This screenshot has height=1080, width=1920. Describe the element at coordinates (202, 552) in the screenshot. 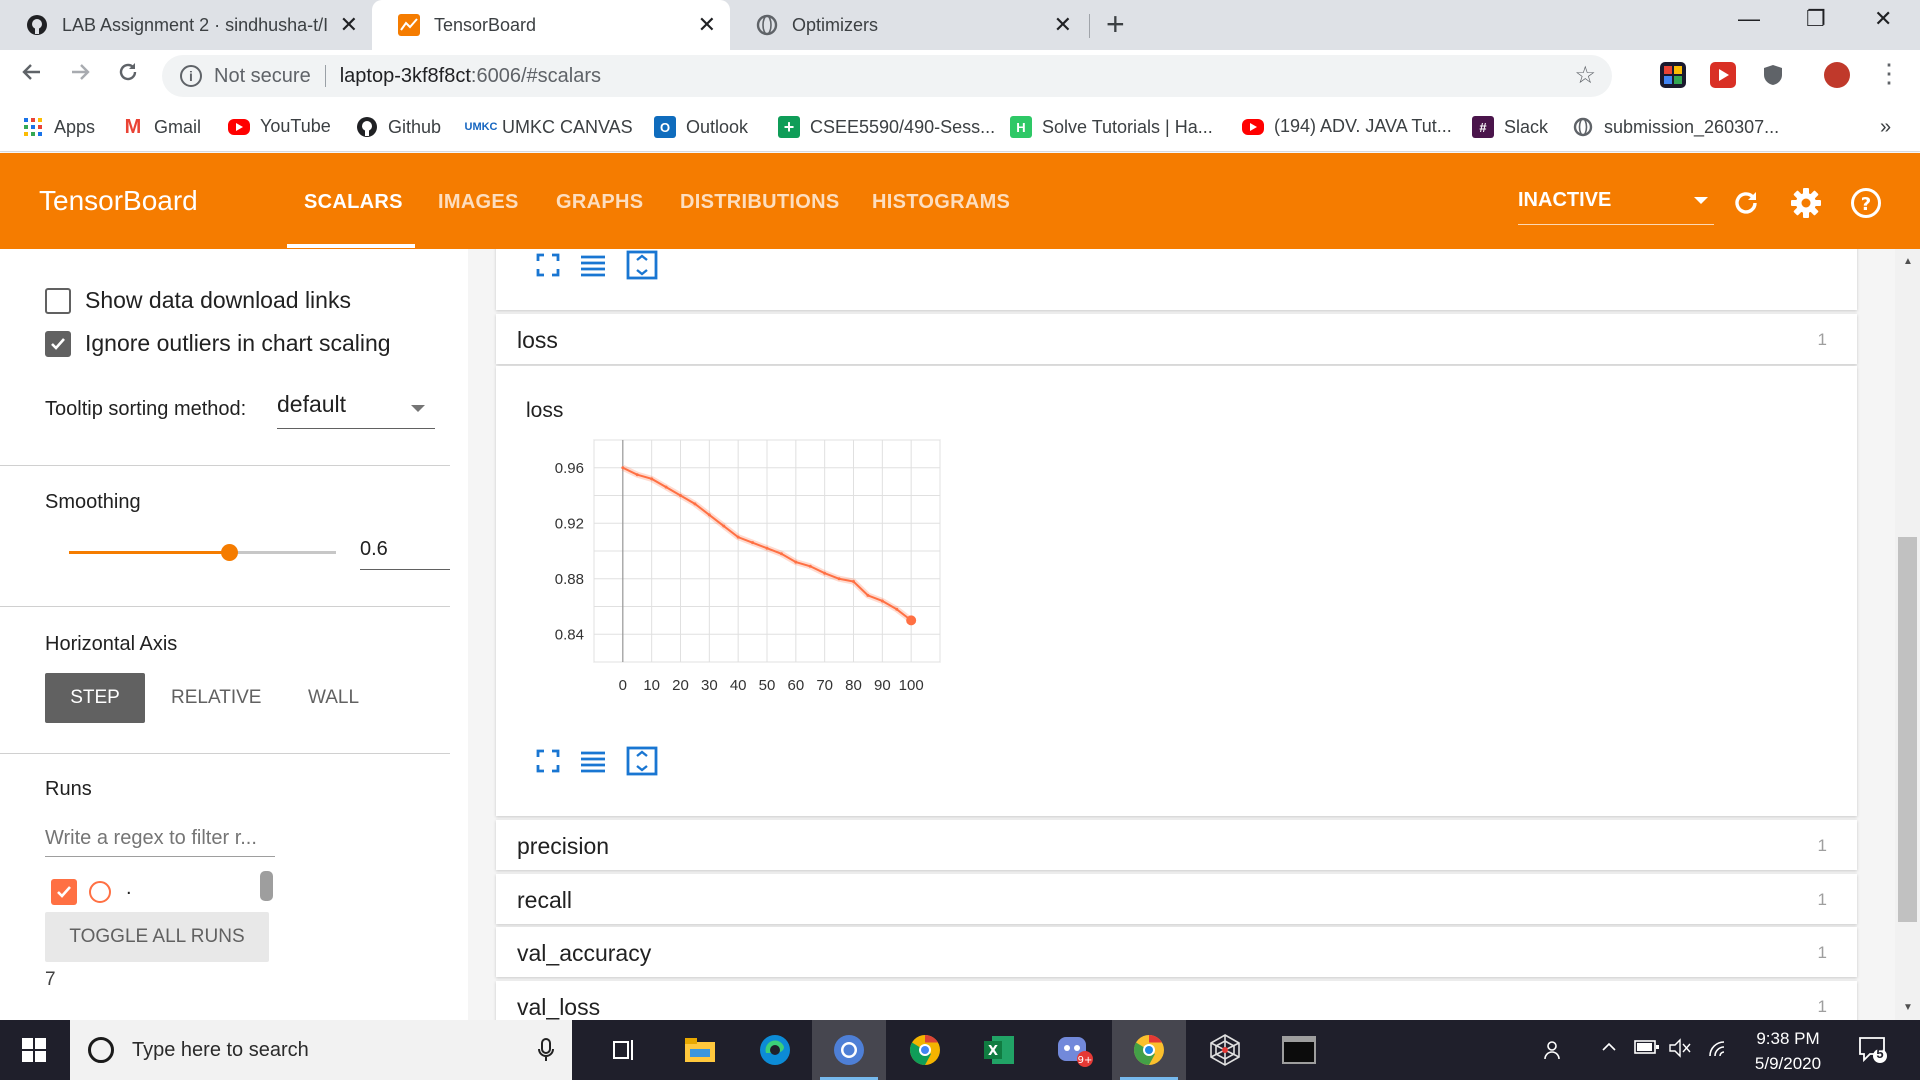

I see `smoothing-slider` at that location.